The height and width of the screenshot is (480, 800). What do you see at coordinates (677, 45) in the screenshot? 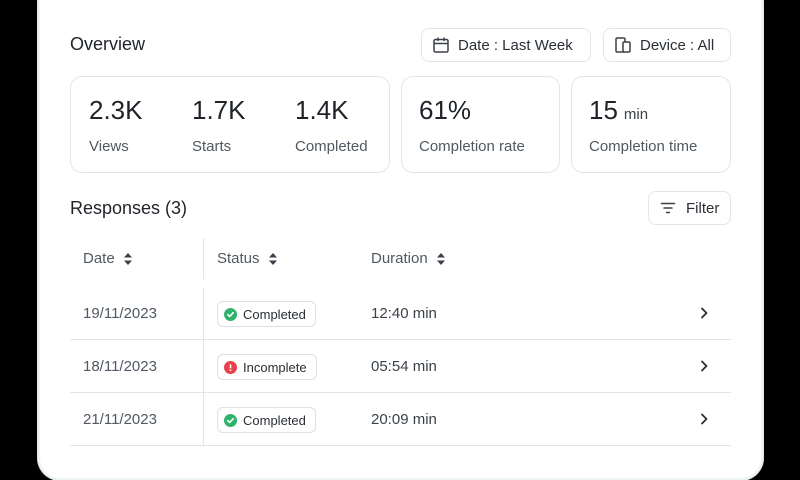
I see `device-filter-label: Device : All` at bounding box center [677, 45].